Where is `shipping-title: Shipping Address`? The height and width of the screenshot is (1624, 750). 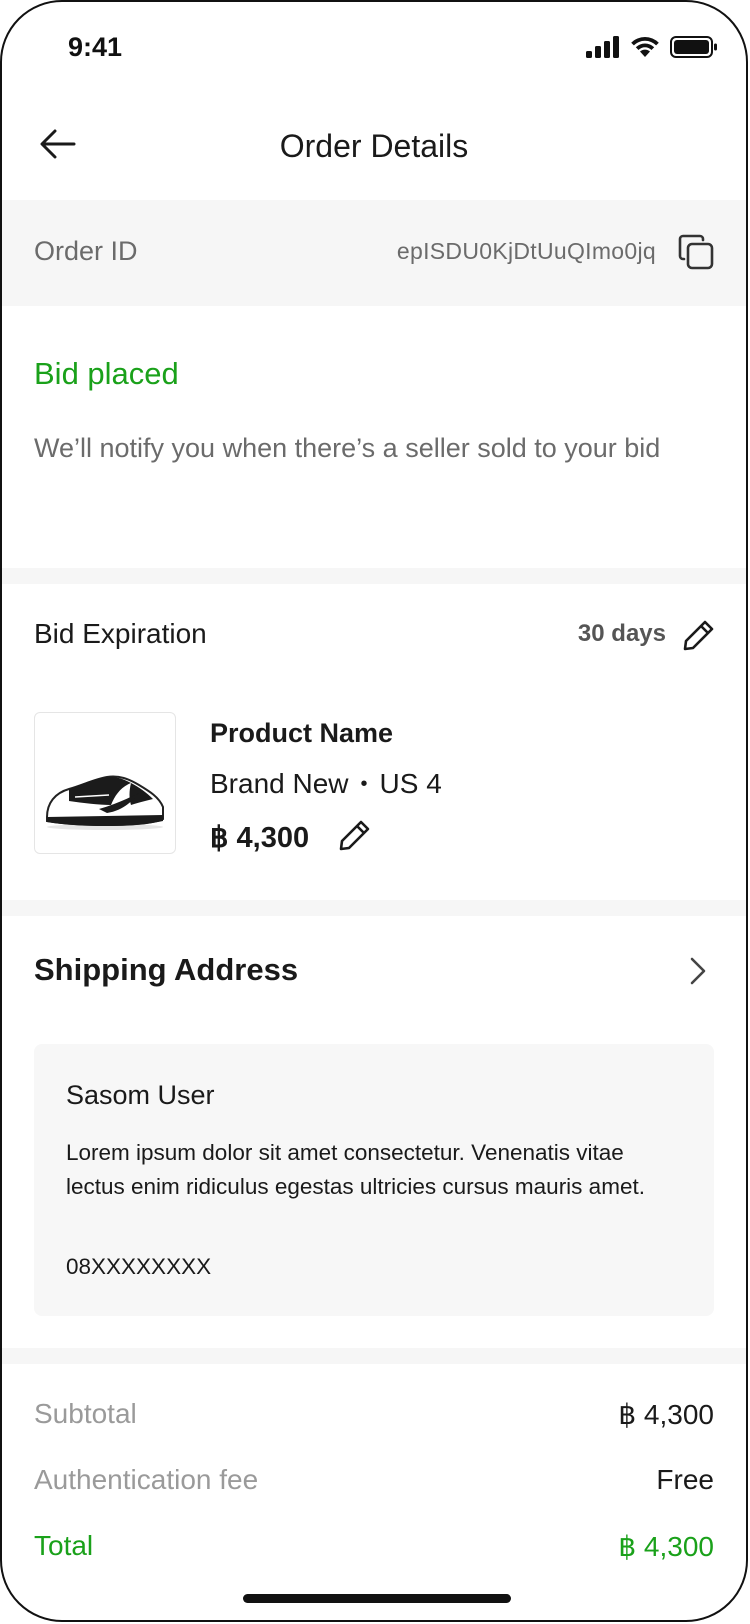 shipping-title: Shipping Address is located at coordinates (166, 969).